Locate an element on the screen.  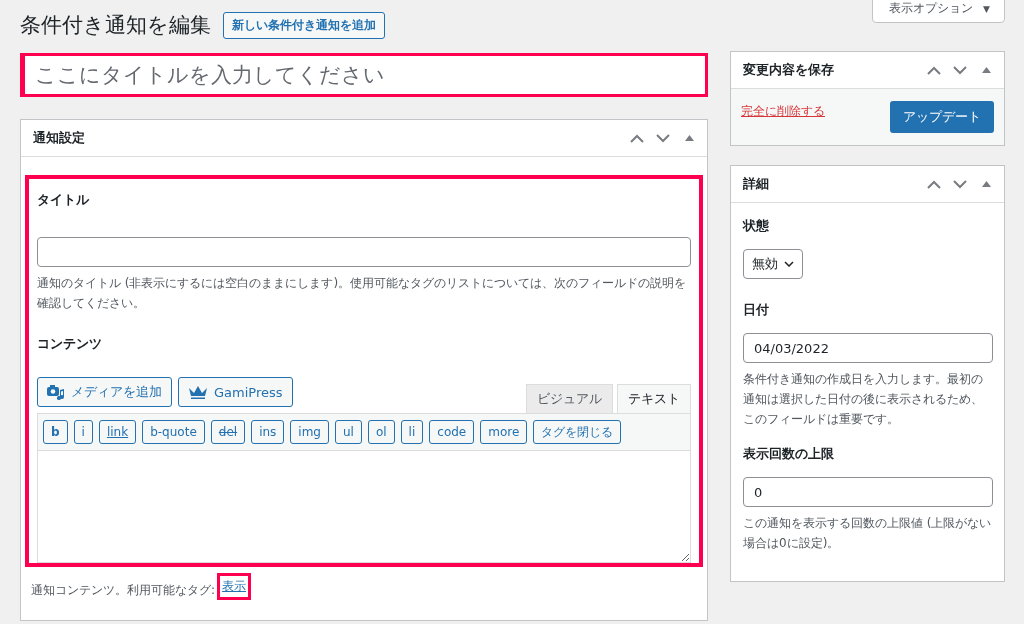
camera-music-icon is located at coordinates (56, 392).